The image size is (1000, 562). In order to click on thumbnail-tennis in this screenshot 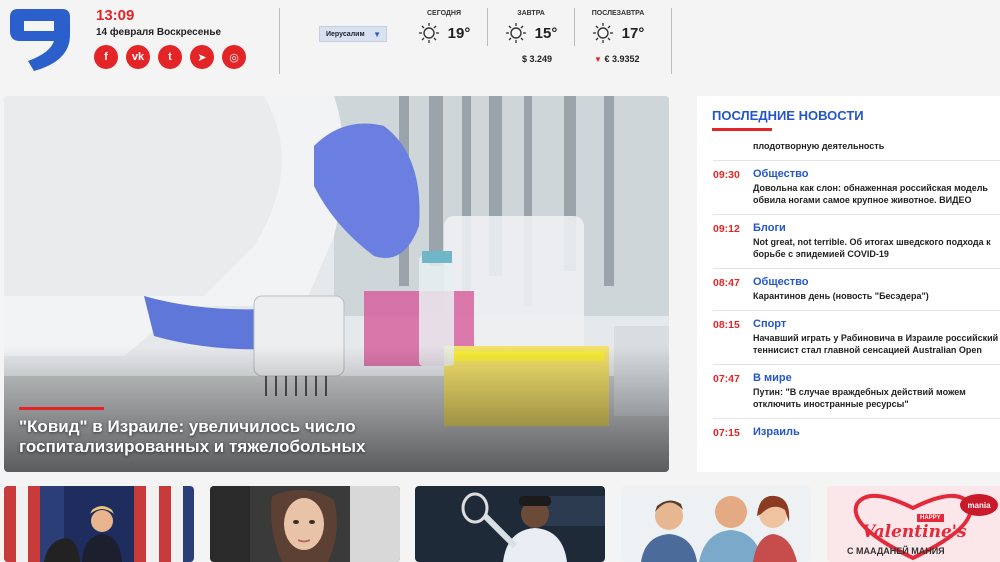, I will do `click(510, 524)`.